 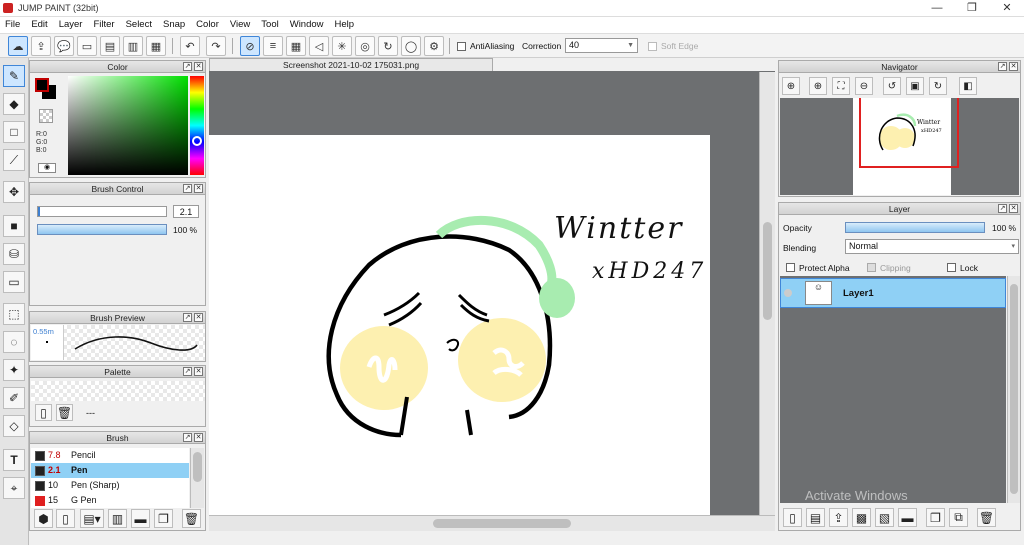 I want to click on menu-view: View, so click(x=240, y=25).